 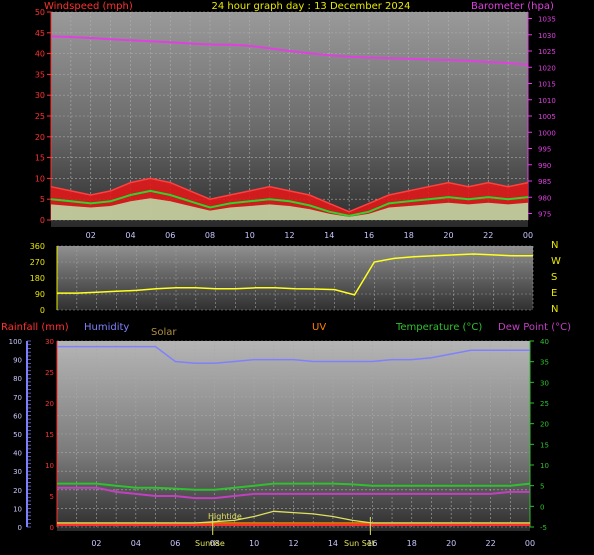 I want to click on baro-tick-label: 1035, so click(x=547, y=20).